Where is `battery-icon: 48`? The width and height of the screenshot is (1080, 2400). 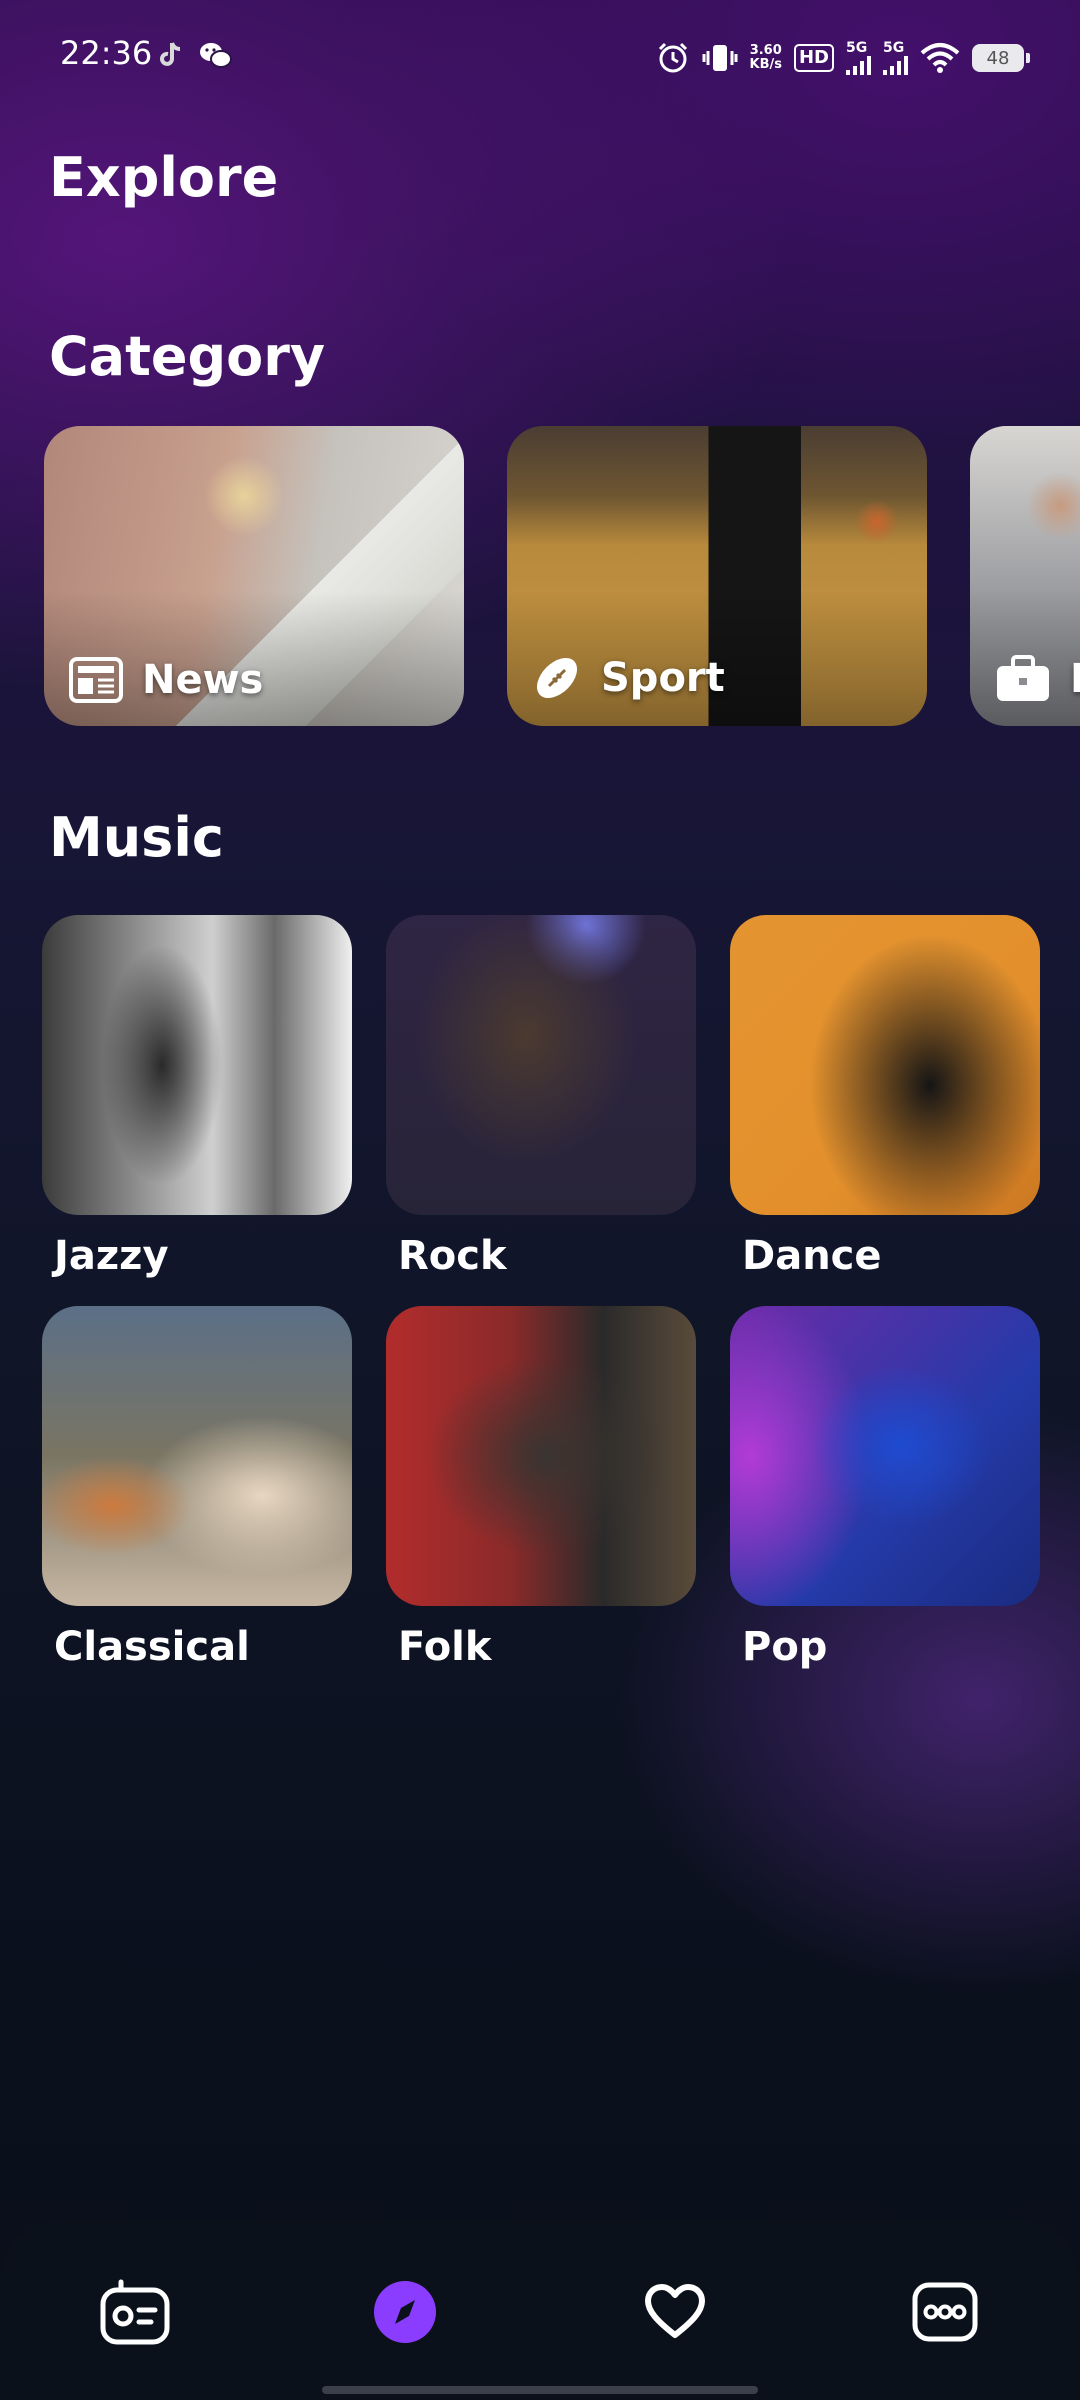 battery-icon: 48 is located at coordinates (1001, 58).